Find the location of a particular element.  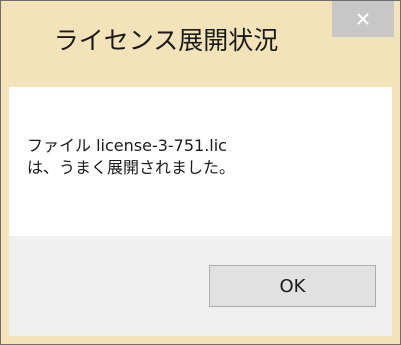

ok-button: OK is located at coordinates (292, 286).